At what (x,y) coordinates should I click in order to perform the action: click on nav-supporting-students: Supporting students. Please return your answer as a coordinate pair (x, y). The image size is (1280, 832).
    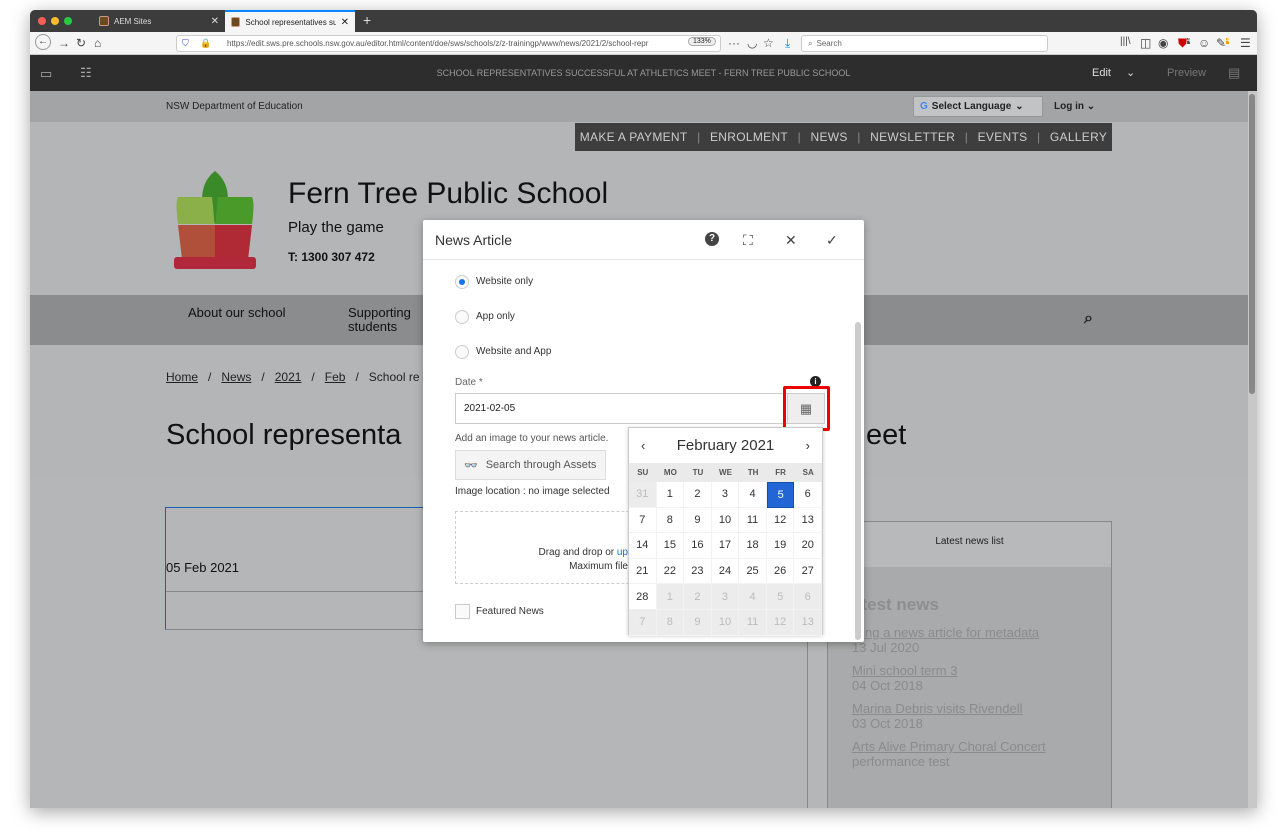
    Looking at the image, I should click on (388, 320).